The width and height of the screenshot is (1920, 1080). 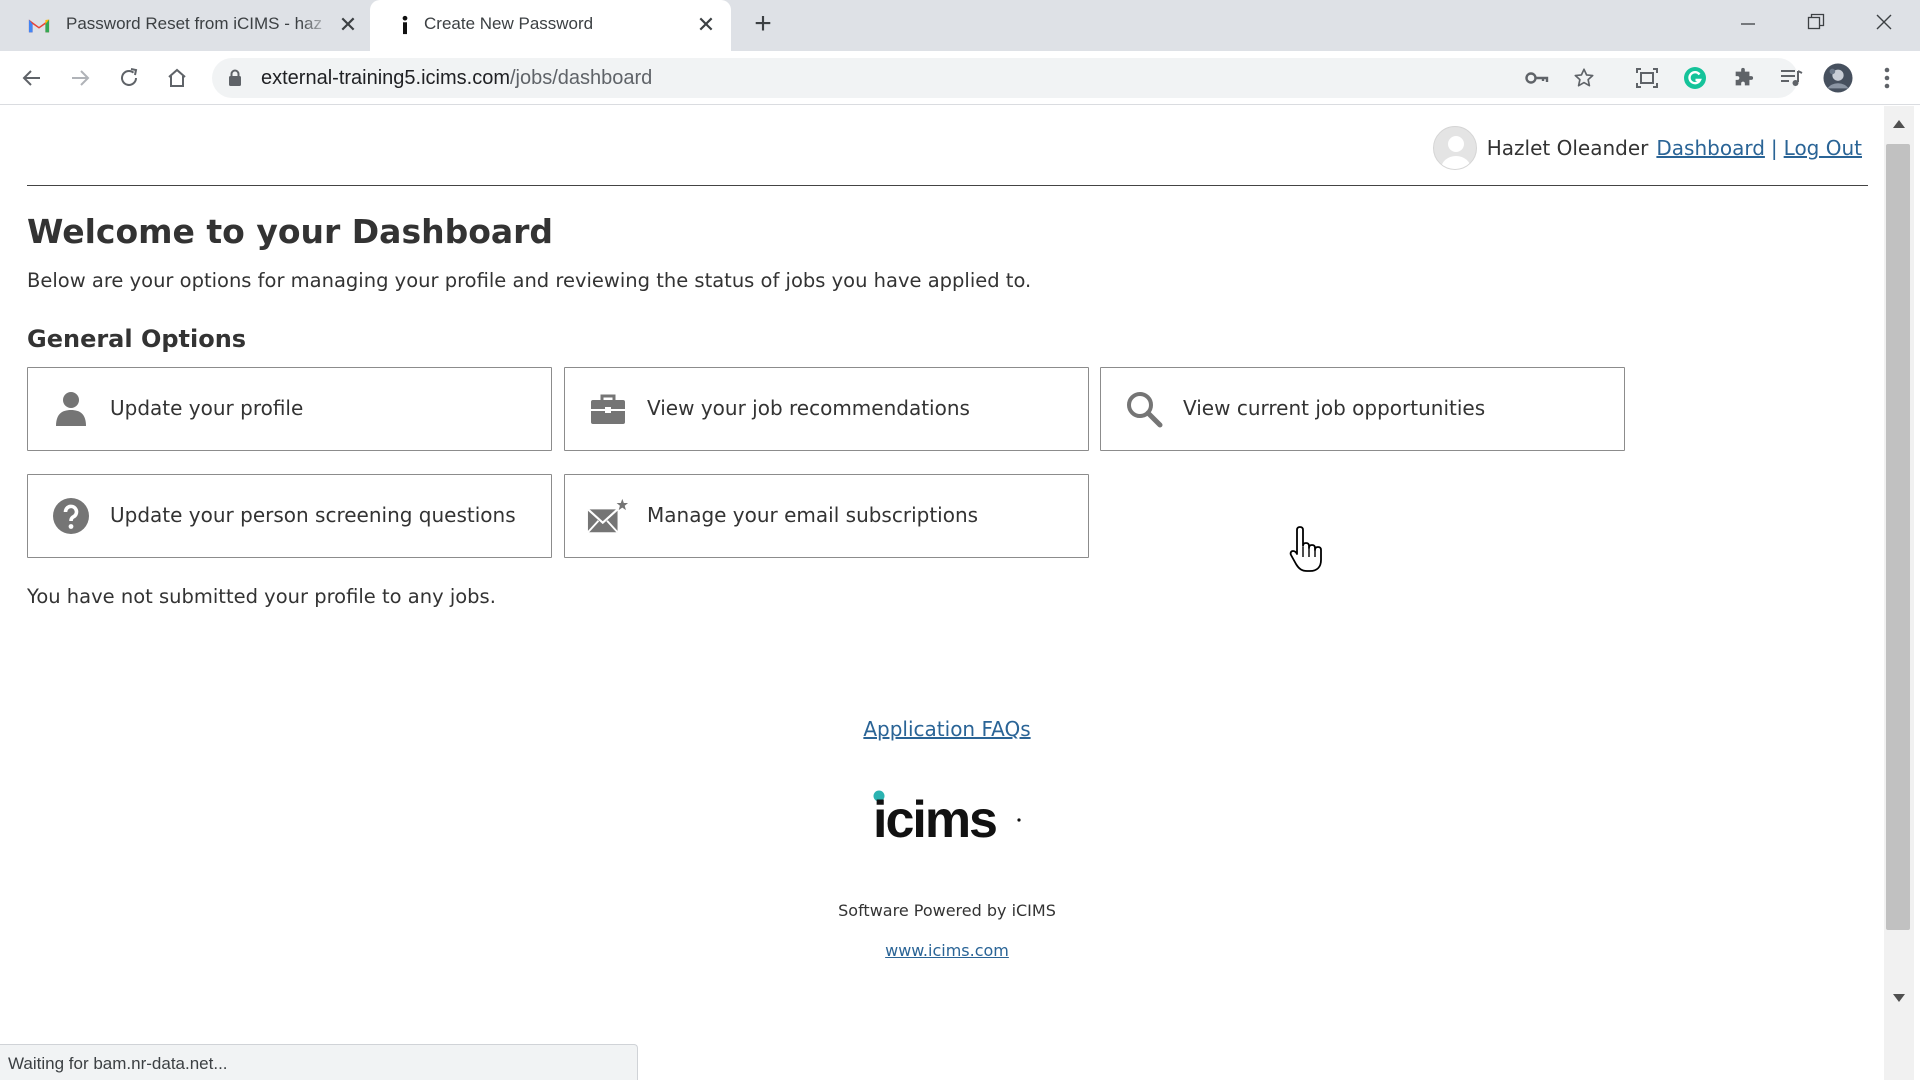 What do you see at coordinates (71, 409) in the screenshot?
I see `person-icon` at bounding box center [71, 409].